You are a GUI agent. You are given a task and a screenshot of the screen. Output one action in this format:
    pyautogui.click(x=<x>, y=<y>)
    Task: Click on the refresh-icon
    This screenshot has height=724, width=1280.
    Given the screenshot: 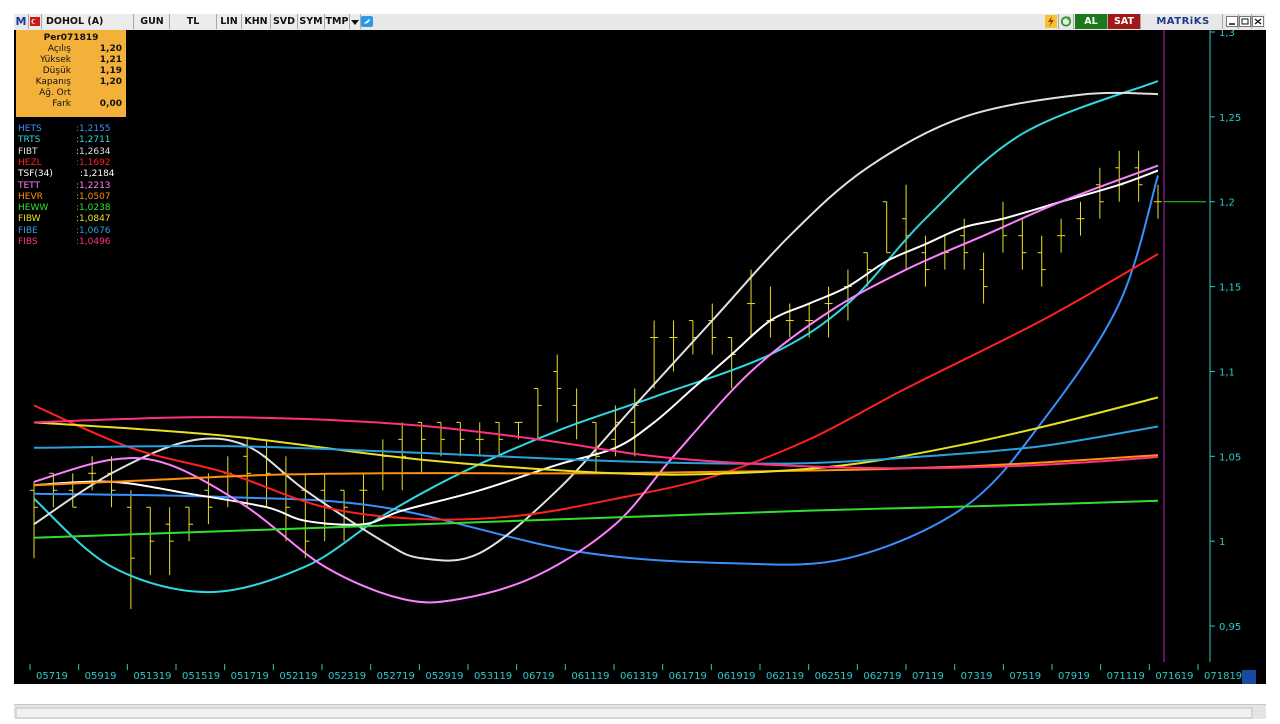 What is the action you would take?
    pyautogui.click(x=1066, y=21)
    